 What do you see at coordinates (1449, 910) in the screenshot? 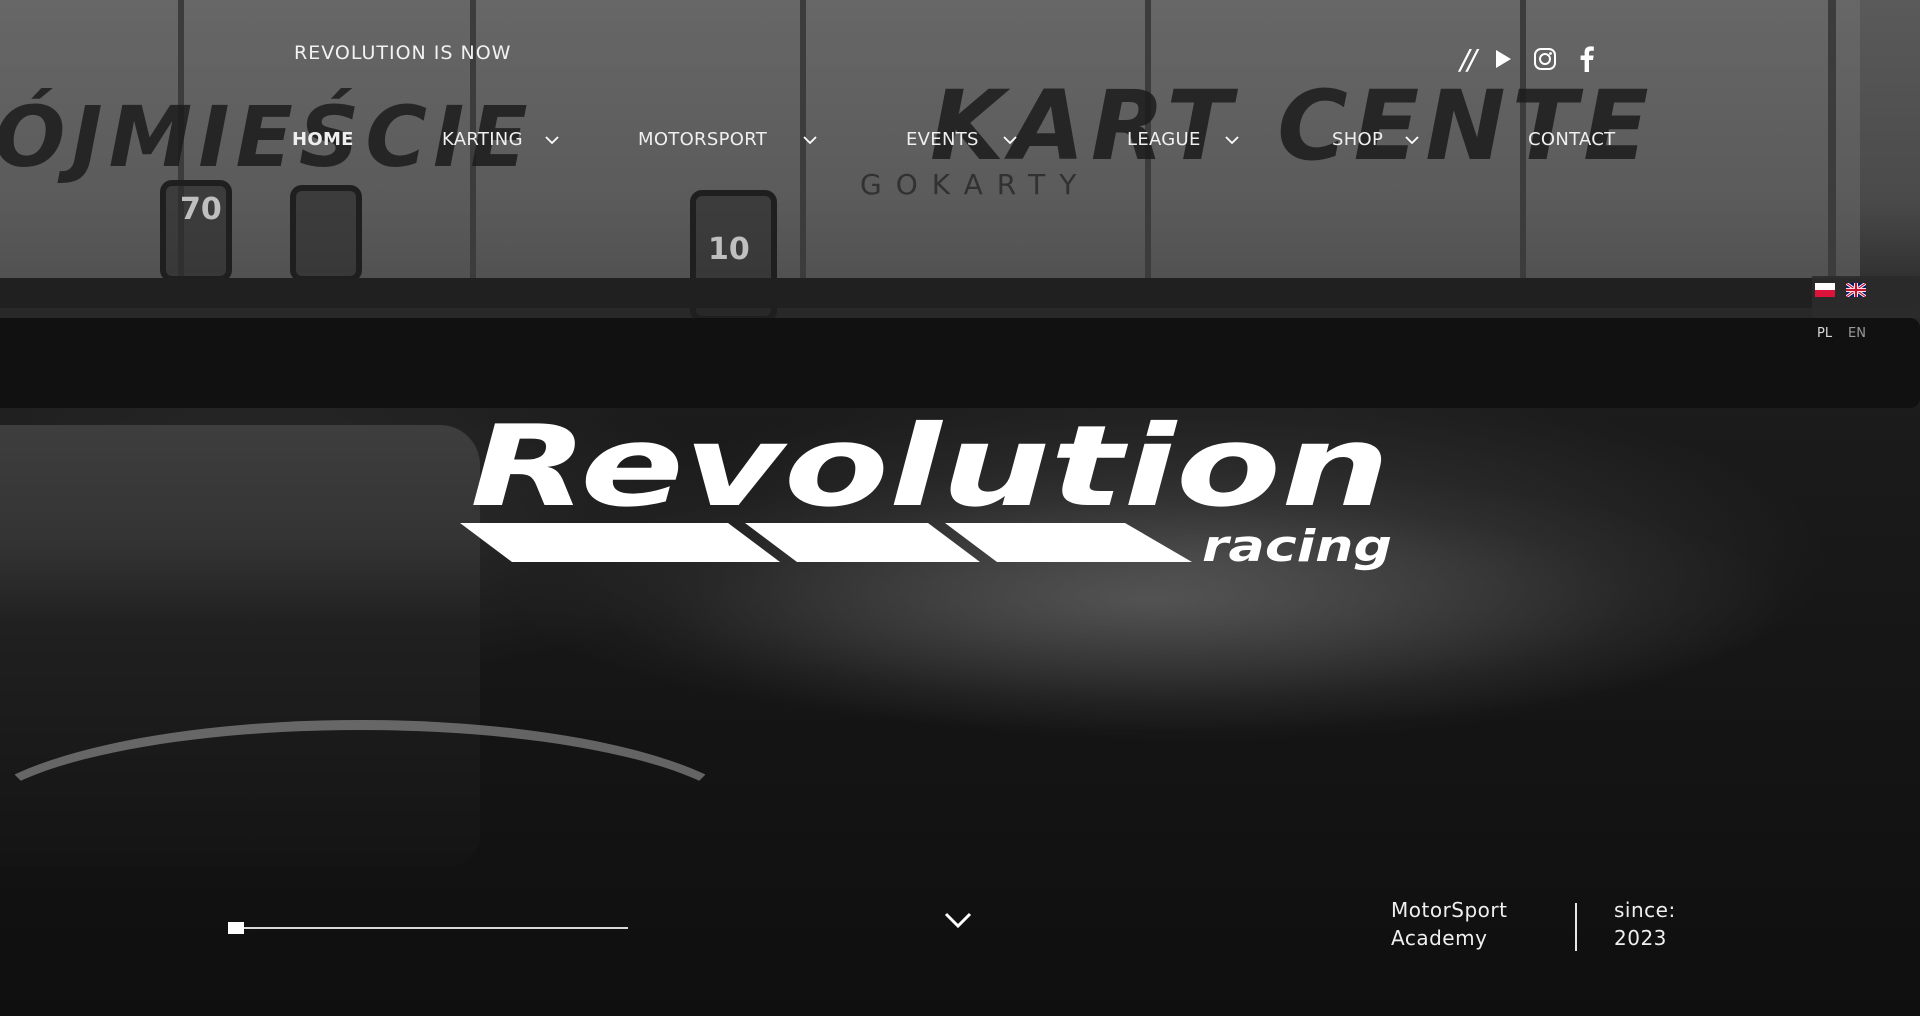
I see `academy-line: MotorSport` at bounding box center [1449, 910].